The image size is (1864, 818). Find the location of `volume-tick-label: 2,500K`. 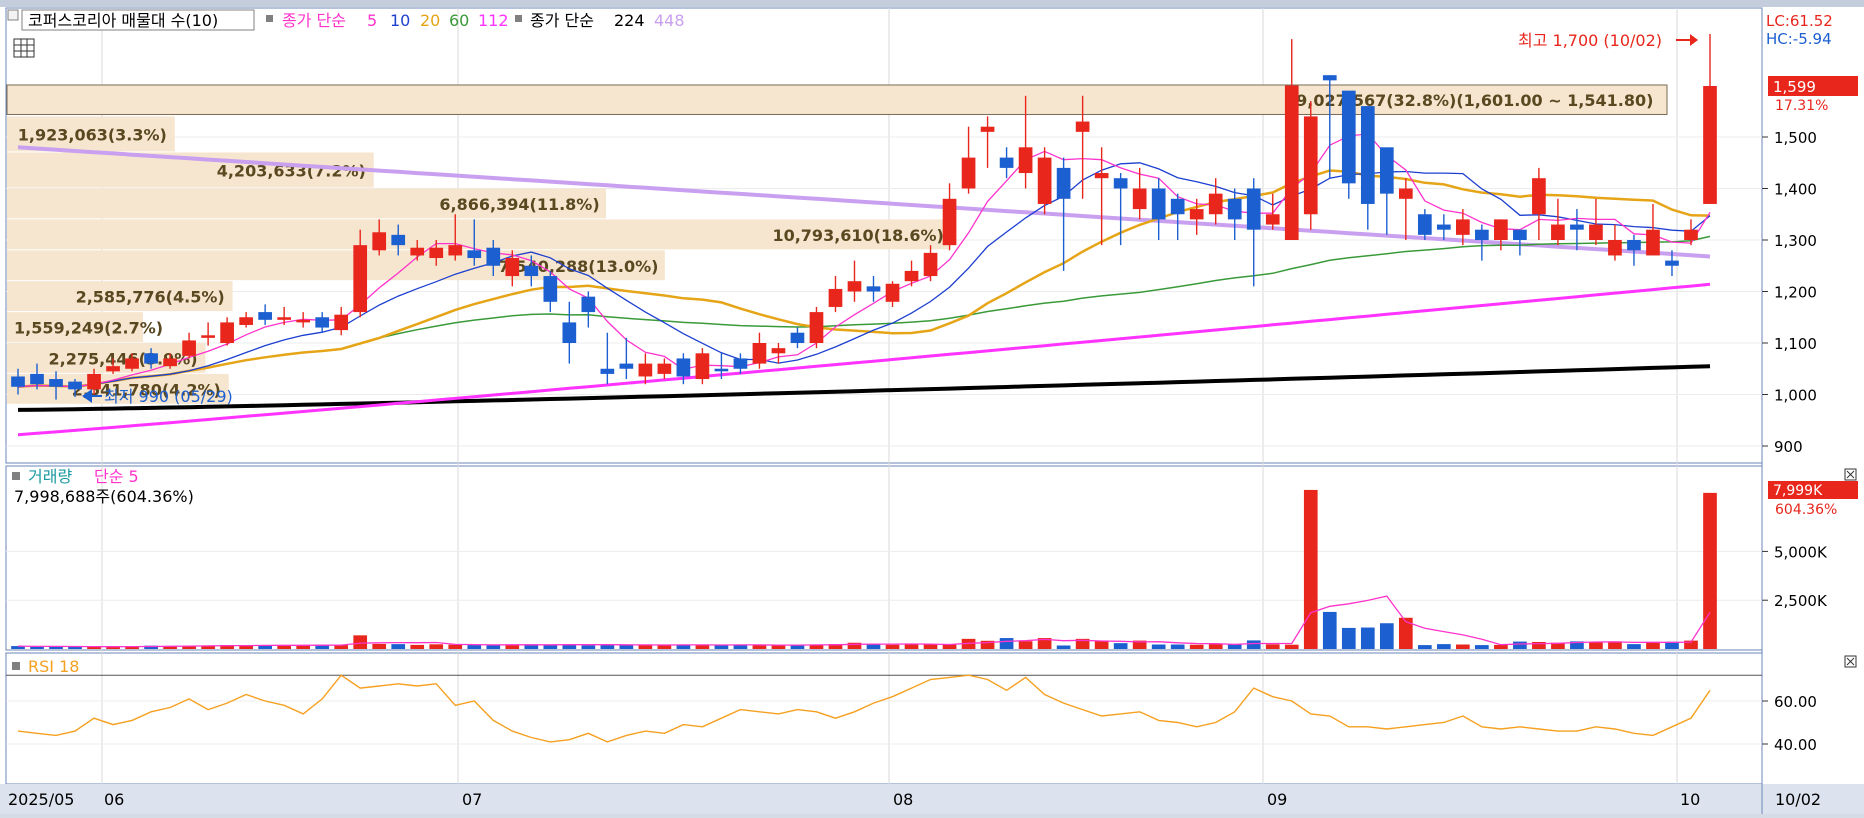

volume-tick-label: 2,500K is located at coordinates (1801, 601).